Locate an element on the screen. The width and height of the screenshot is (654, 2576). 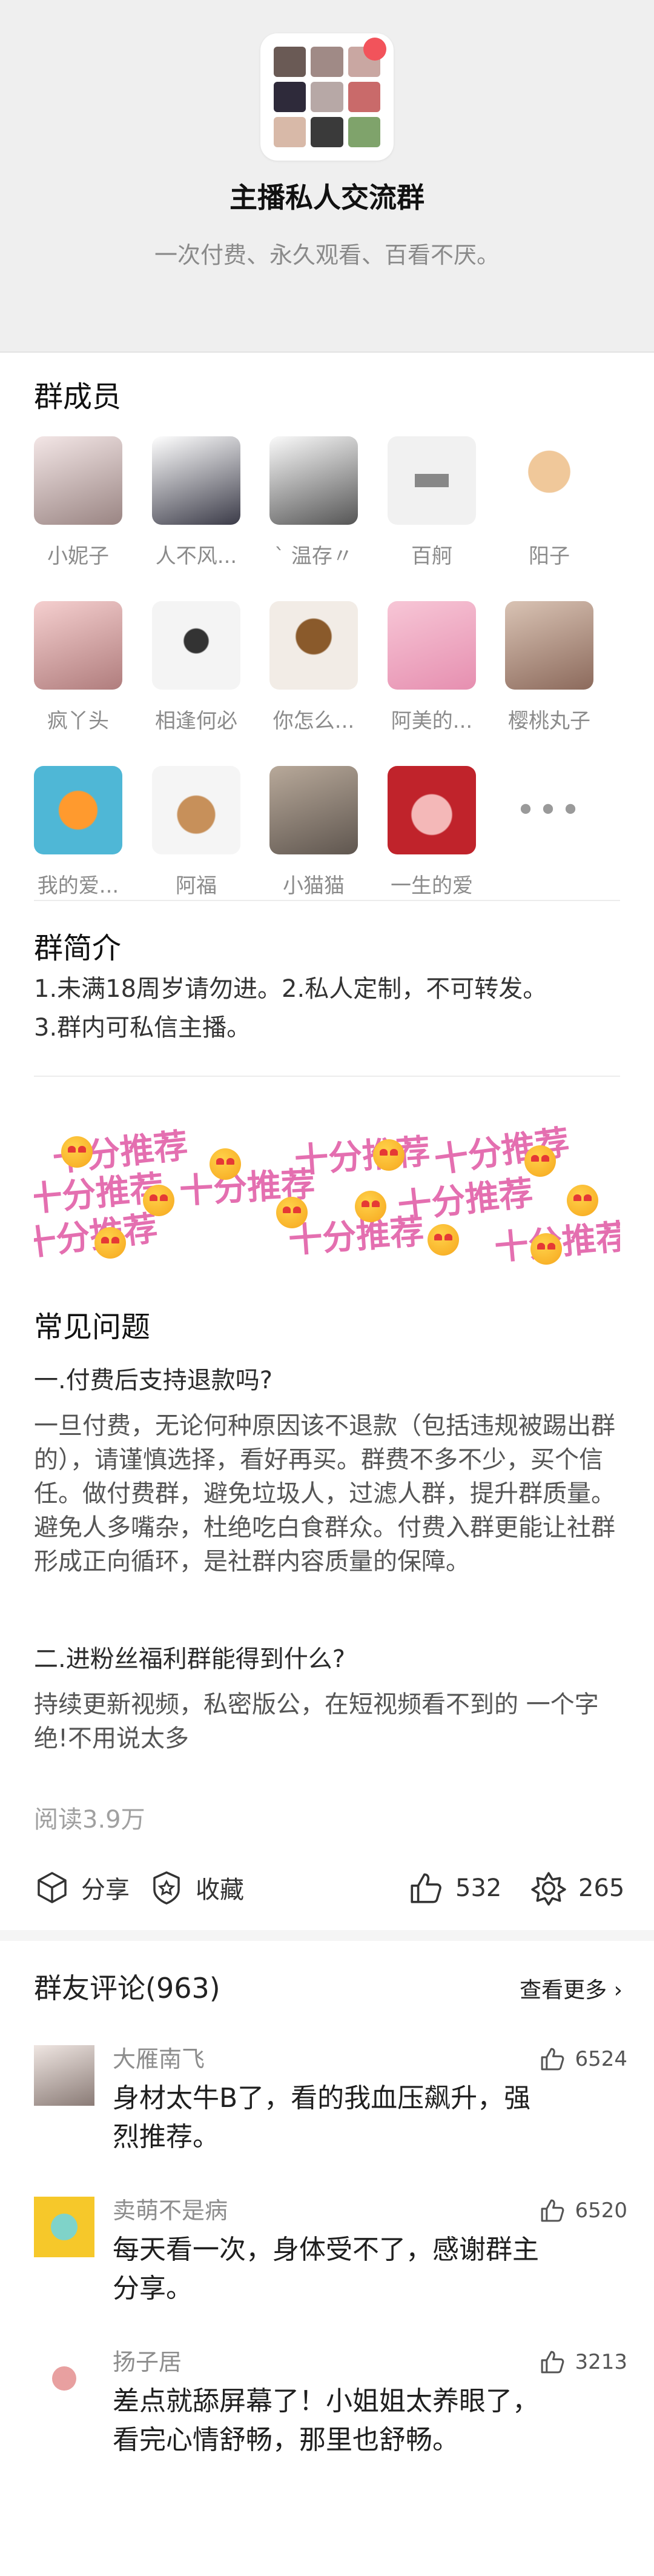
comment-like-button: 3213 is located at coordinates (582, 2362).